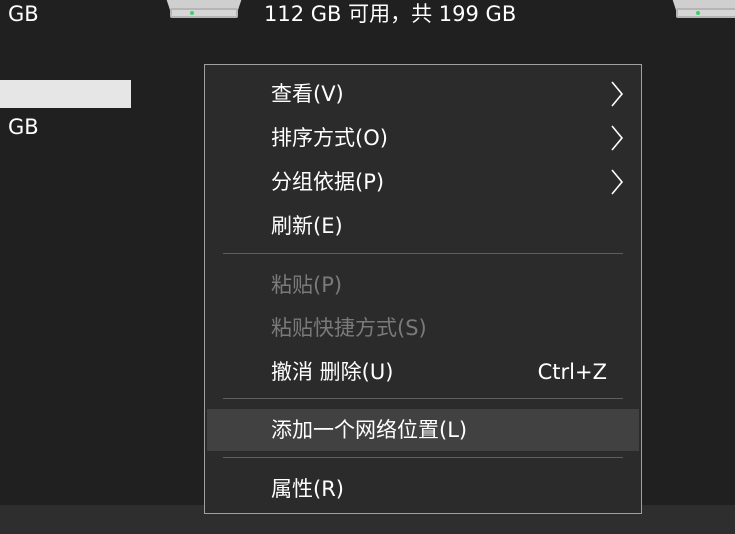  I want to click on menu-item-view: 查看(V), so click(423, 94).